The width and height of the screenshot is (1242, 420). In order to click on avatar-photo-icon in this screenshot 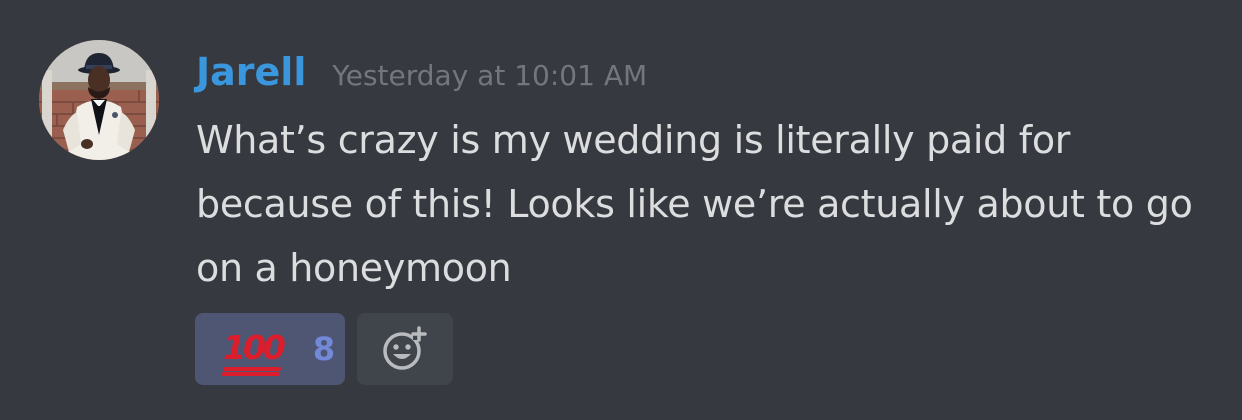, I will do `click(99, 100)`.